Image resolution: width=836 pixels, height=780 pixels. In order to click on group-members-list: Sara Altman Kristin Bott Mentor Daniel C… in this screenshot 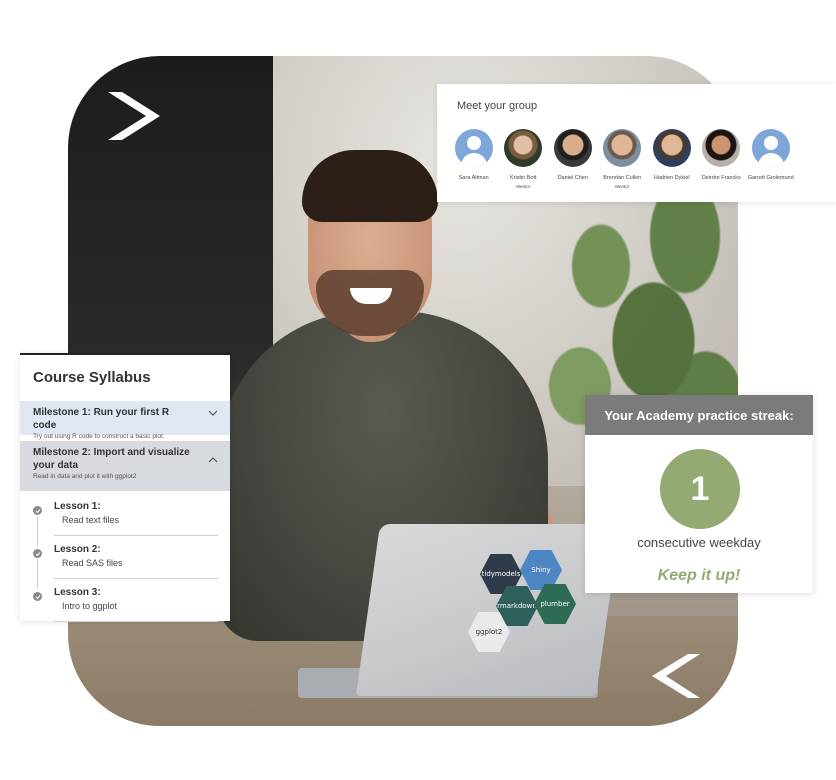, I will do `click(642, 159)`.